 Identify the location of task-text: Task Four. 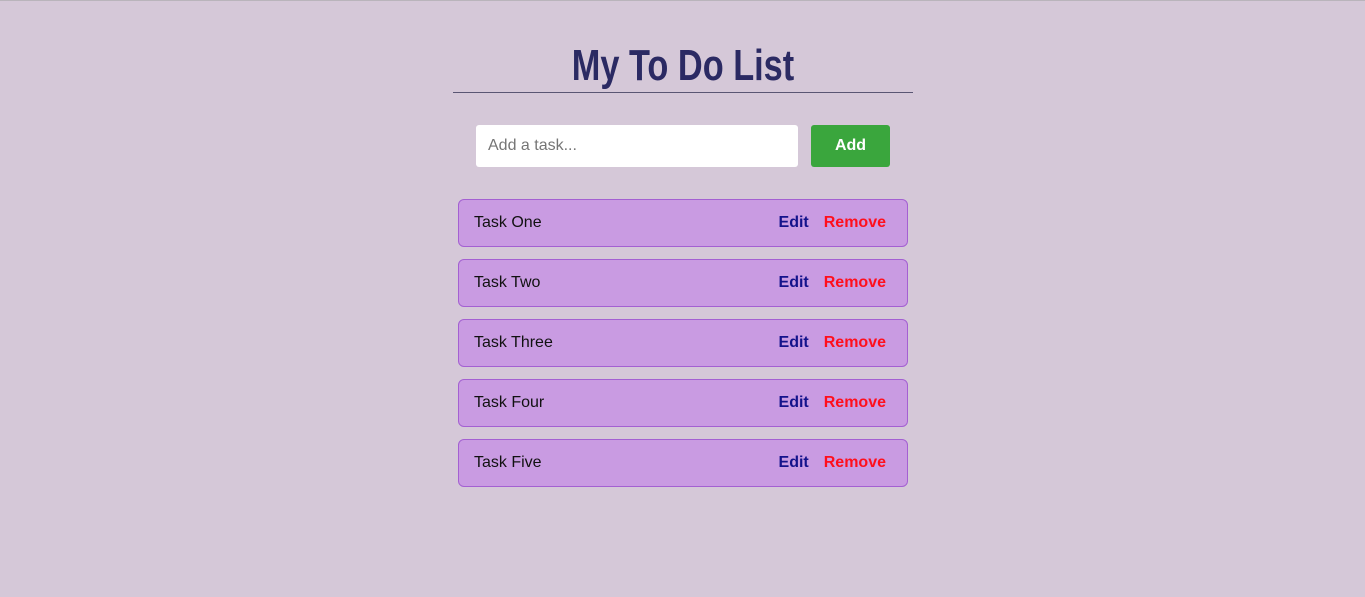
(509, 402).